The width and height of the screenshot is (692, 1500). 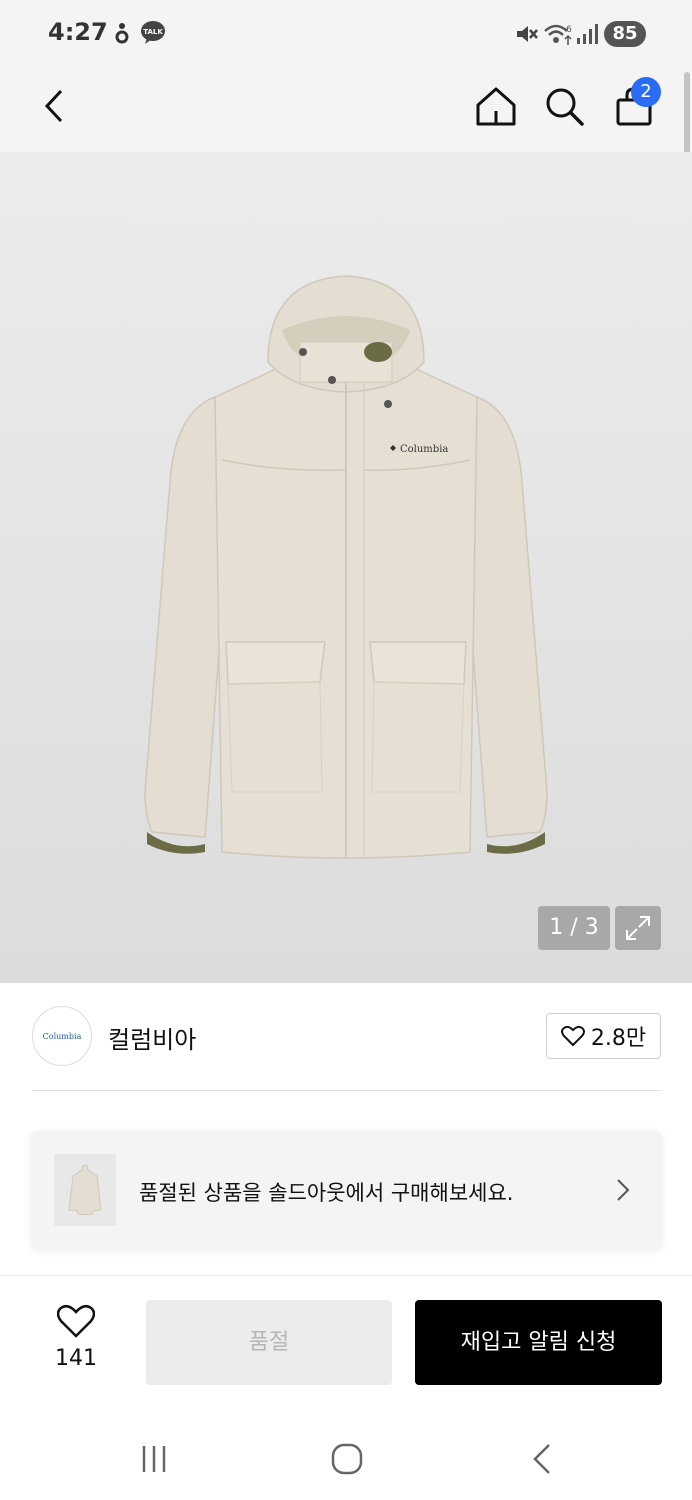 I want to click on brand-logo-text: Columbia, so click(x=62, y=1036).